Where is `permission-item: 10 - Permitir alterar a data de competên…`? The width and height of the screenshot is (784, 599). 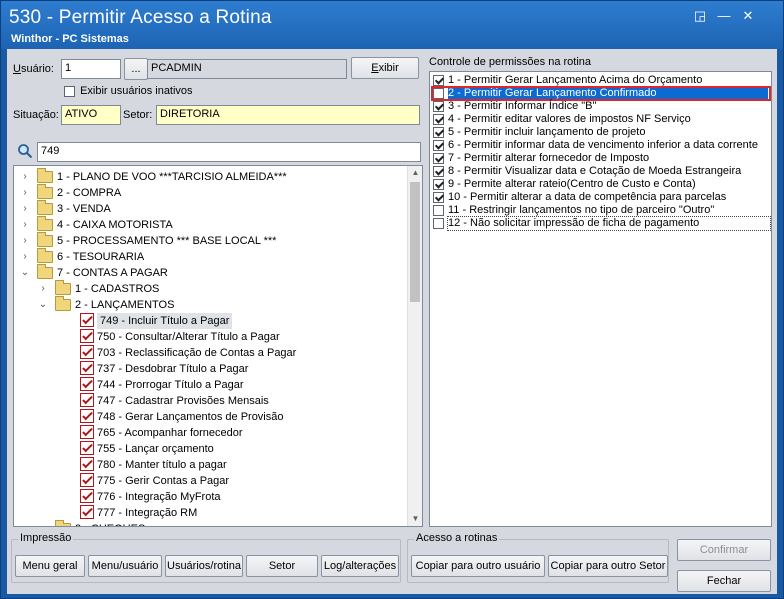 permission-item: 10 - Permitir alterar a data de competên… is located at coordinates (600, 197).